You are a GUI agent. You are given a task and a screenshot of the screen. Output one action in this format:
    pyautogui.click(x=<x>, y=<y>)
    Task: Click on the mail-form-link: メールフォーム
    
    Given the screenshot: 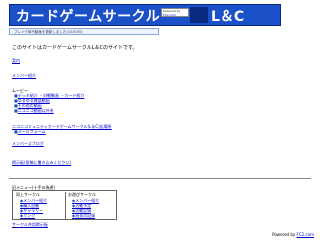 What is the action you would take?
    pyautogui.click(x=32, y=131)
    